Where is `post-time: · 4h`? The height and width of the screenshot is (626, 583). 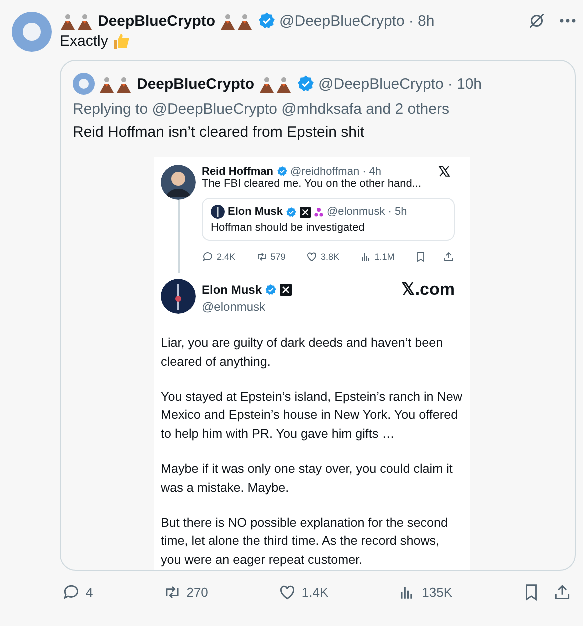 post-time: · 4h is located at coordinates (372, 172).